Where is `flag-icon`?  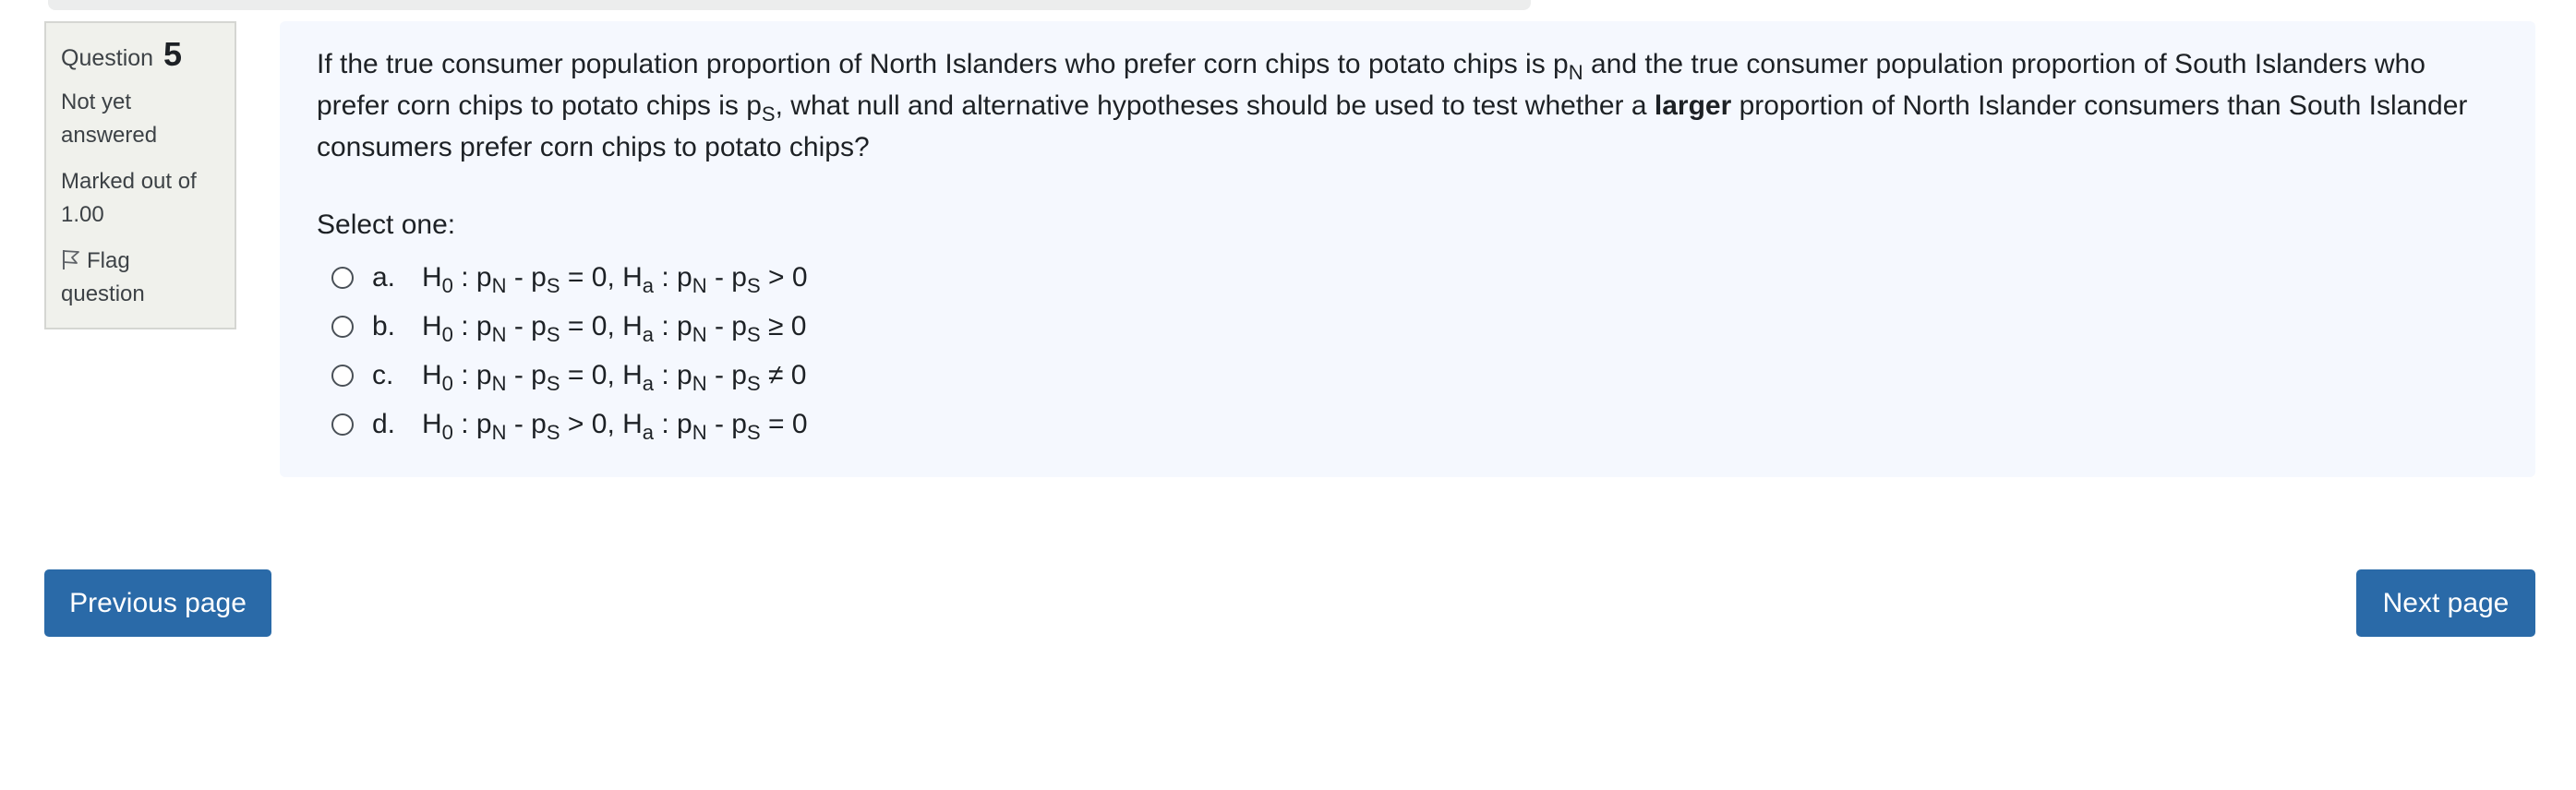 flag-icon is located at coordinates (71, 258).